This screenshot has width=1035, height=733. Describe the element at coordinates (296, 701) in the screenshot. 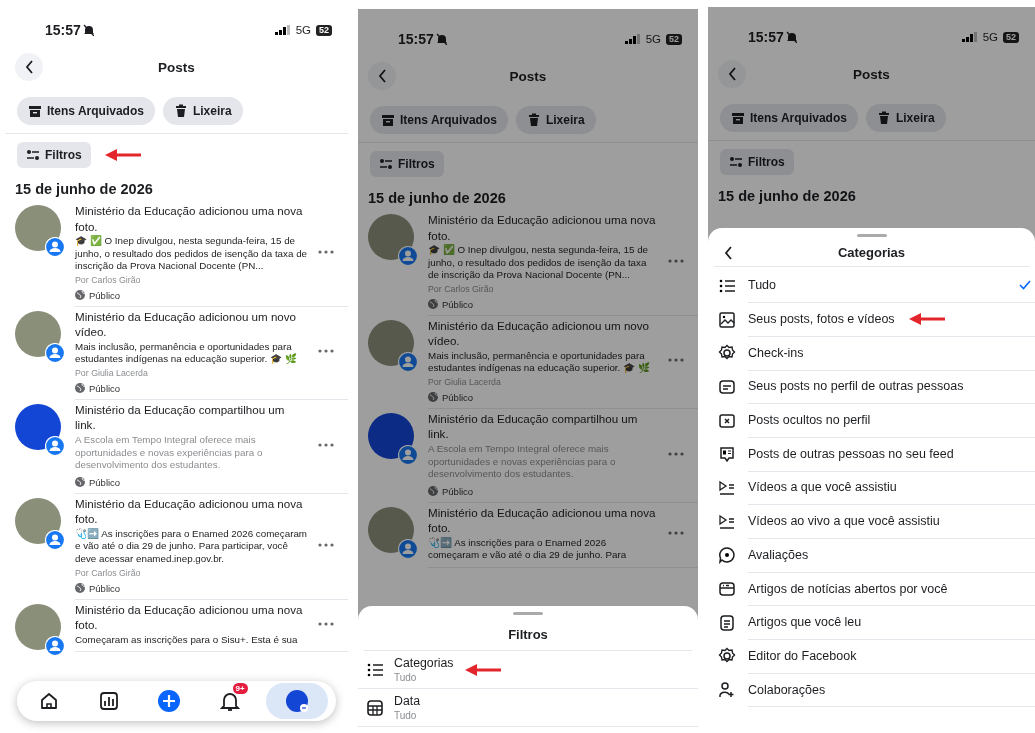

I see `nav-tab` at that location.